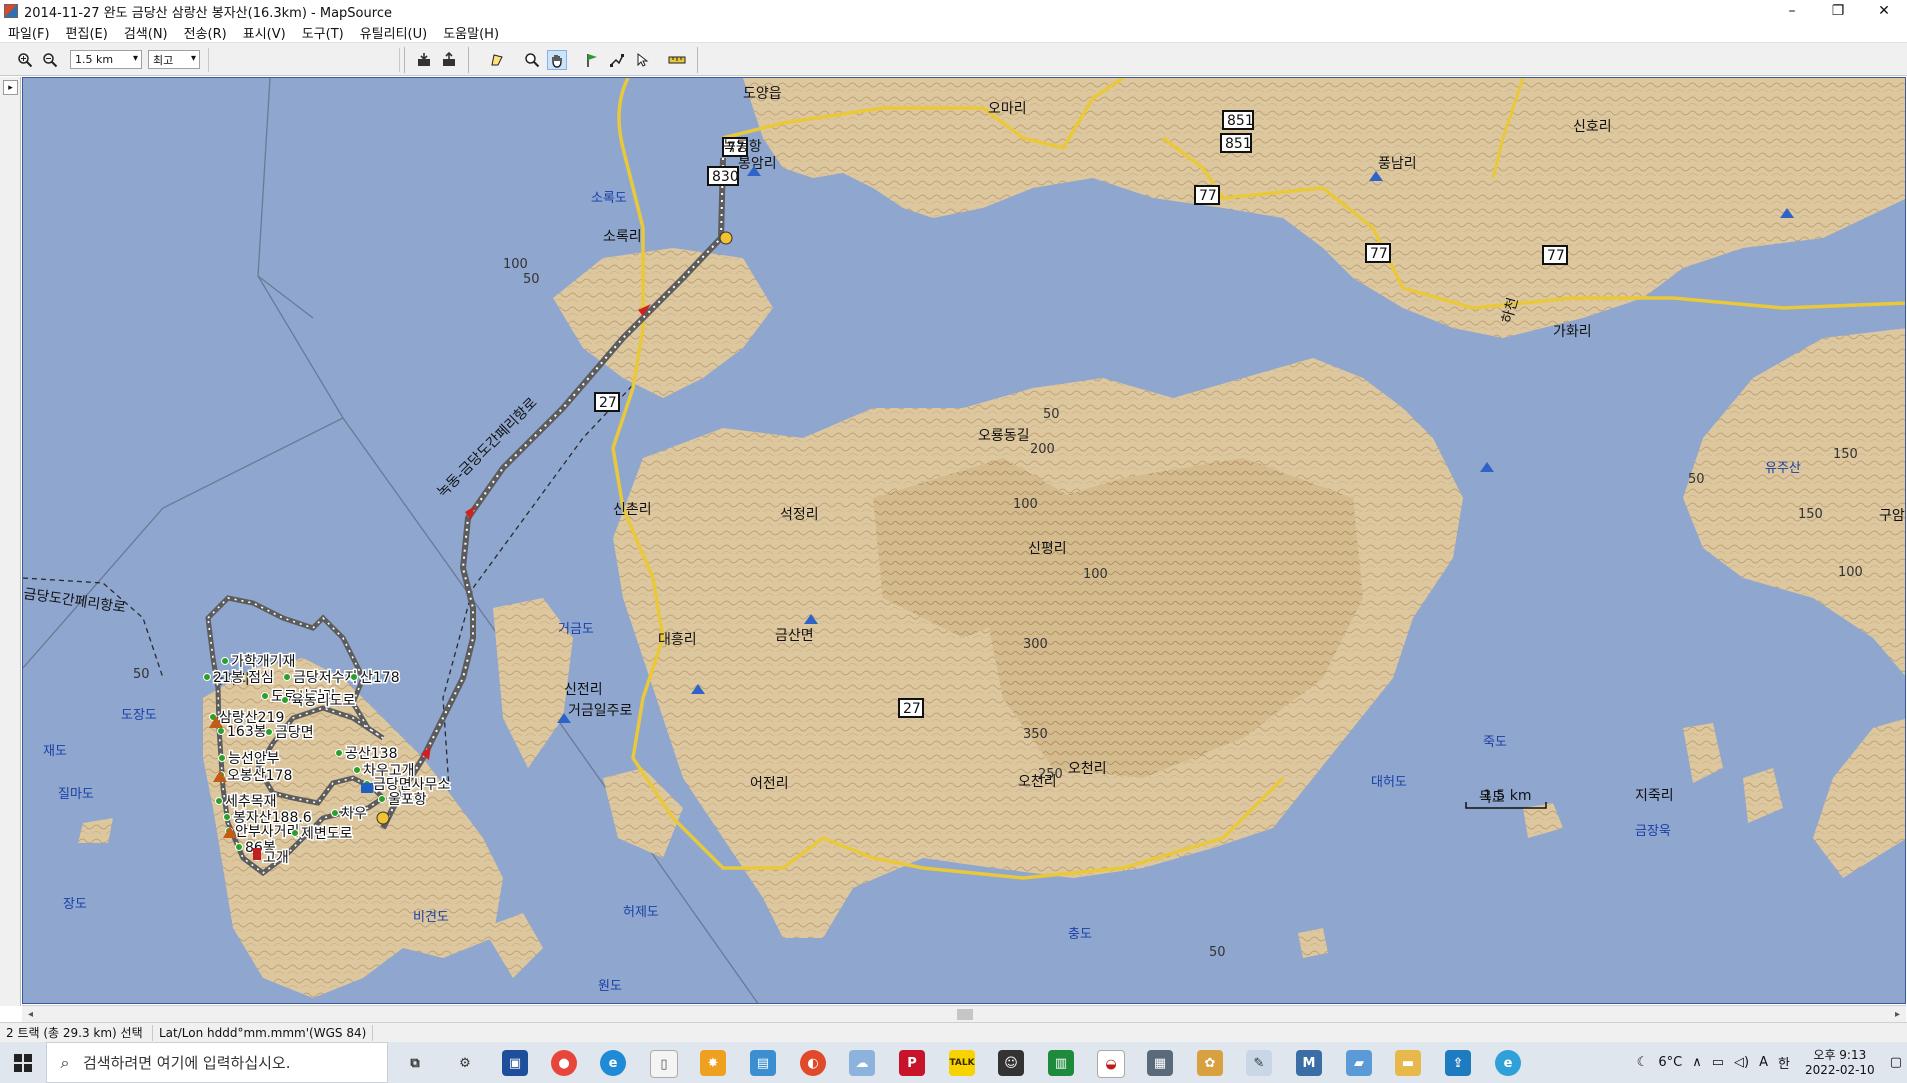  What do you see at coordinates (1160, 1063) in the screenshot?
I see `calculator-icon: ▦` at bounding box center [1160, 1063].